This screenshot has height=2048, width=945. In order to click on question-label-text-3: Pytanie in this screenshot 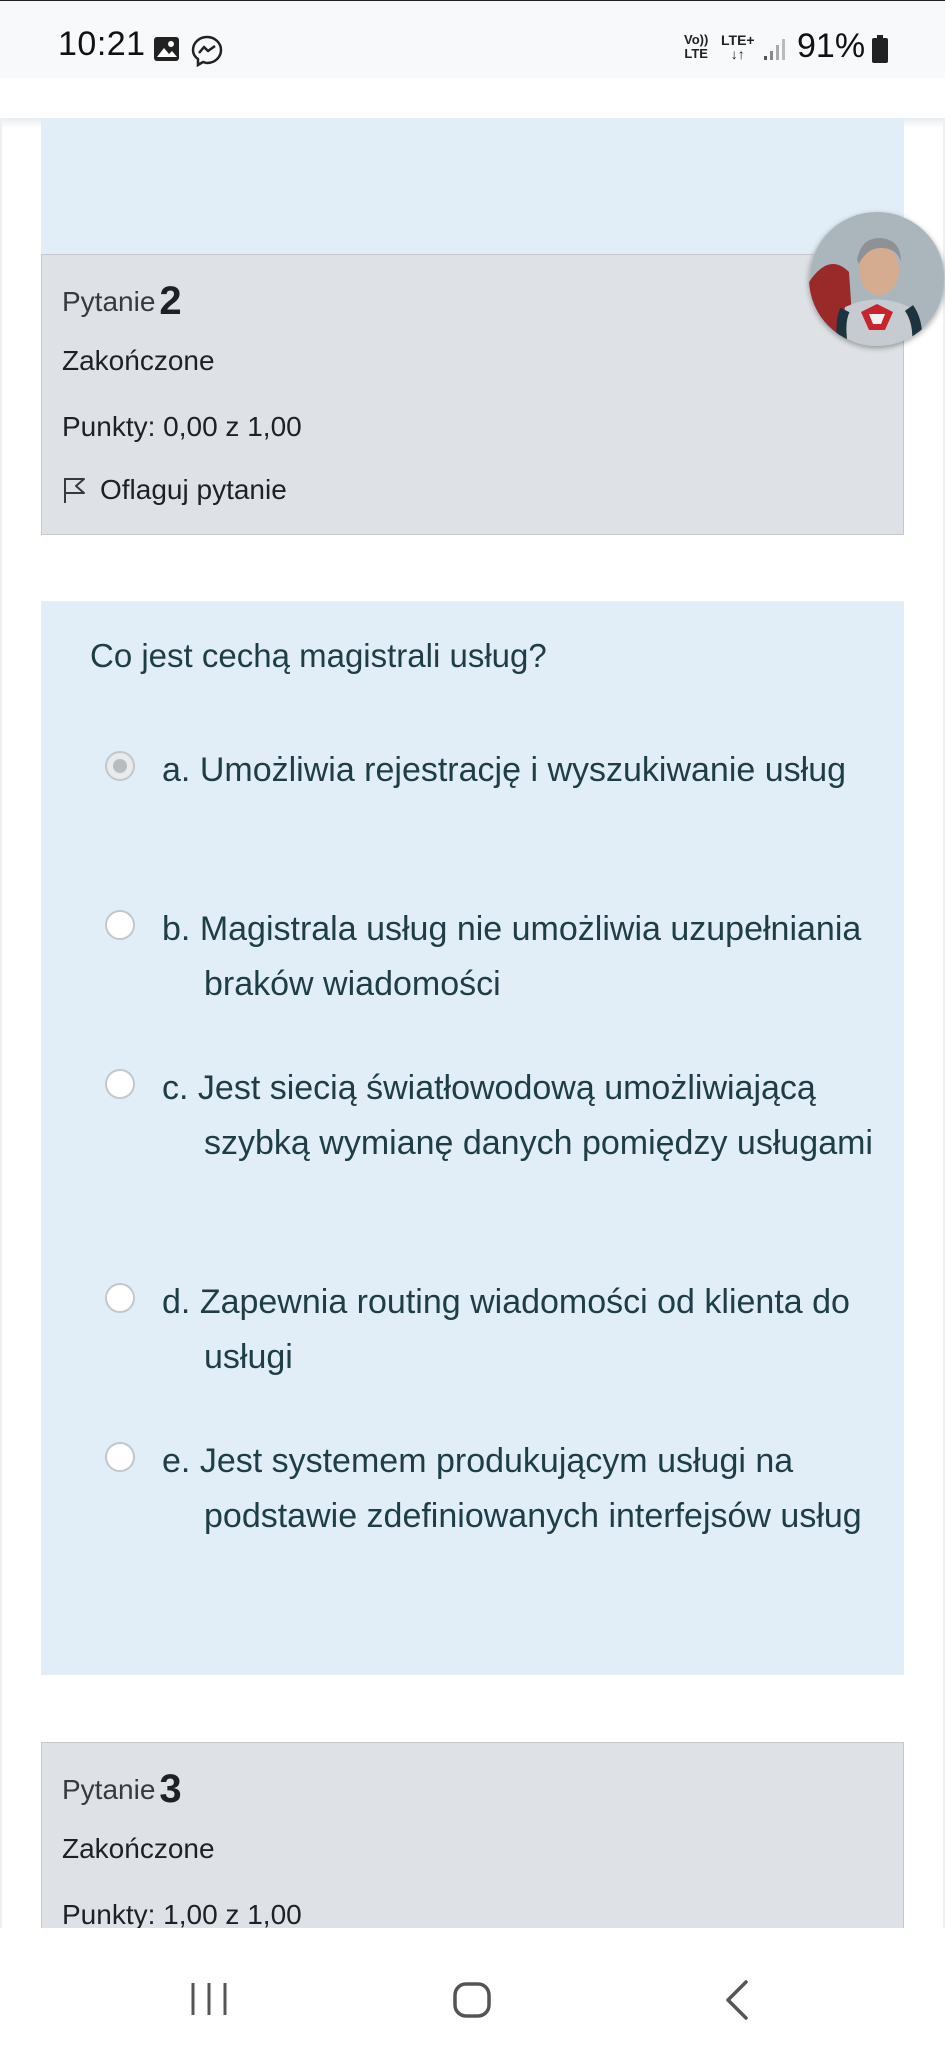, I will do `click(109, 1789)`.